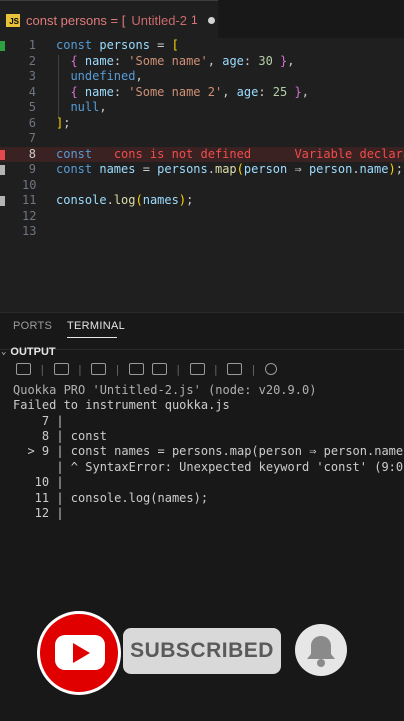 Image resolution: width=404 pixels, height=721 pixels. Describe the element at coordinates (29, 184) in the screenshot. I see `line-number: 10` at that location.